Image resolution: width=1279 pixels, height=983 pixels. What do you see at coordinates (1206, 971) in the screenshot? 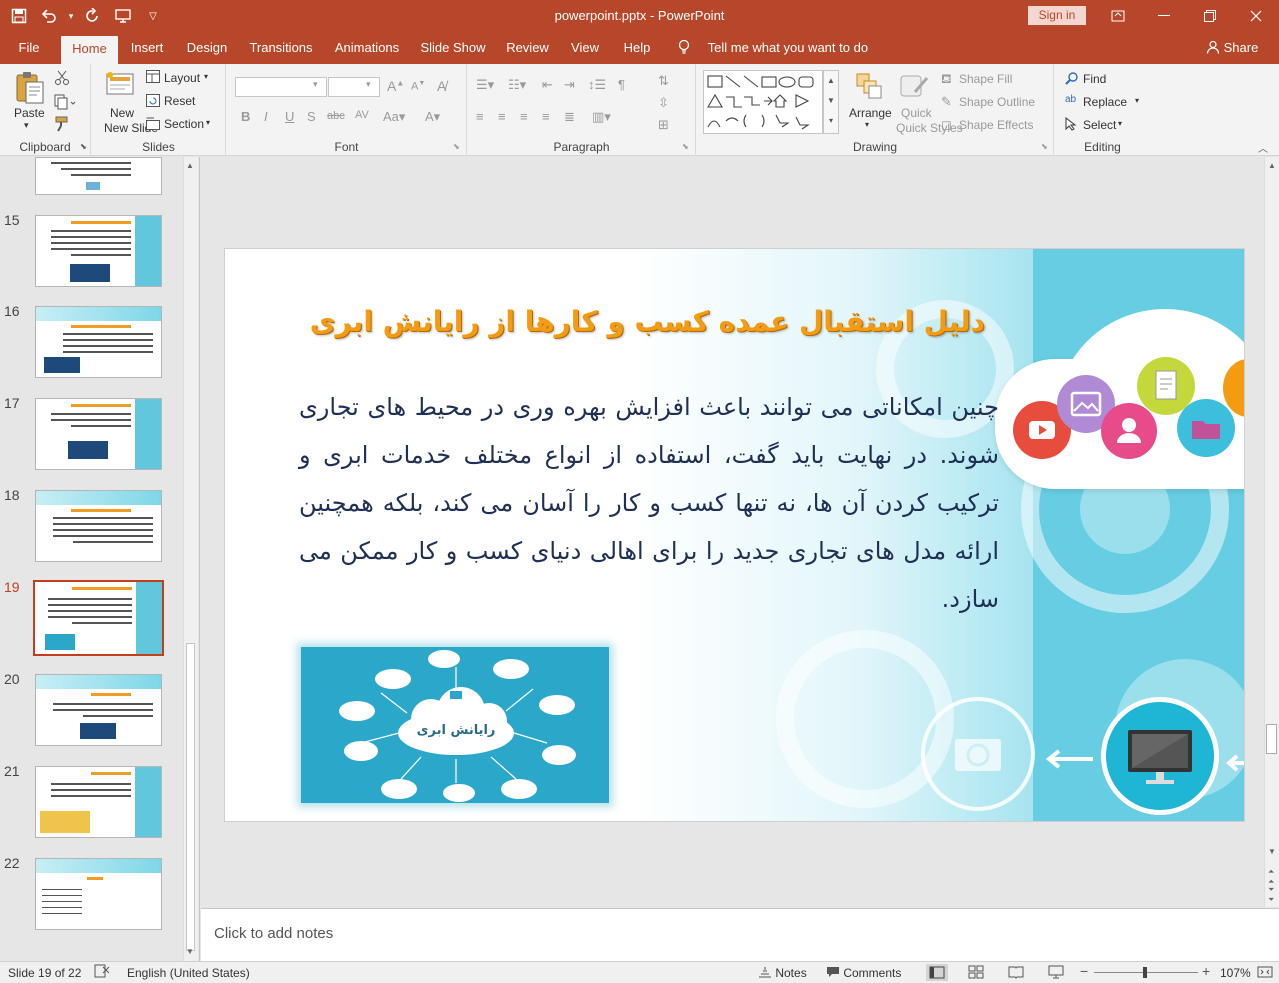
I see `zoom-in-icon: +` at bounding box center [1206, 971].